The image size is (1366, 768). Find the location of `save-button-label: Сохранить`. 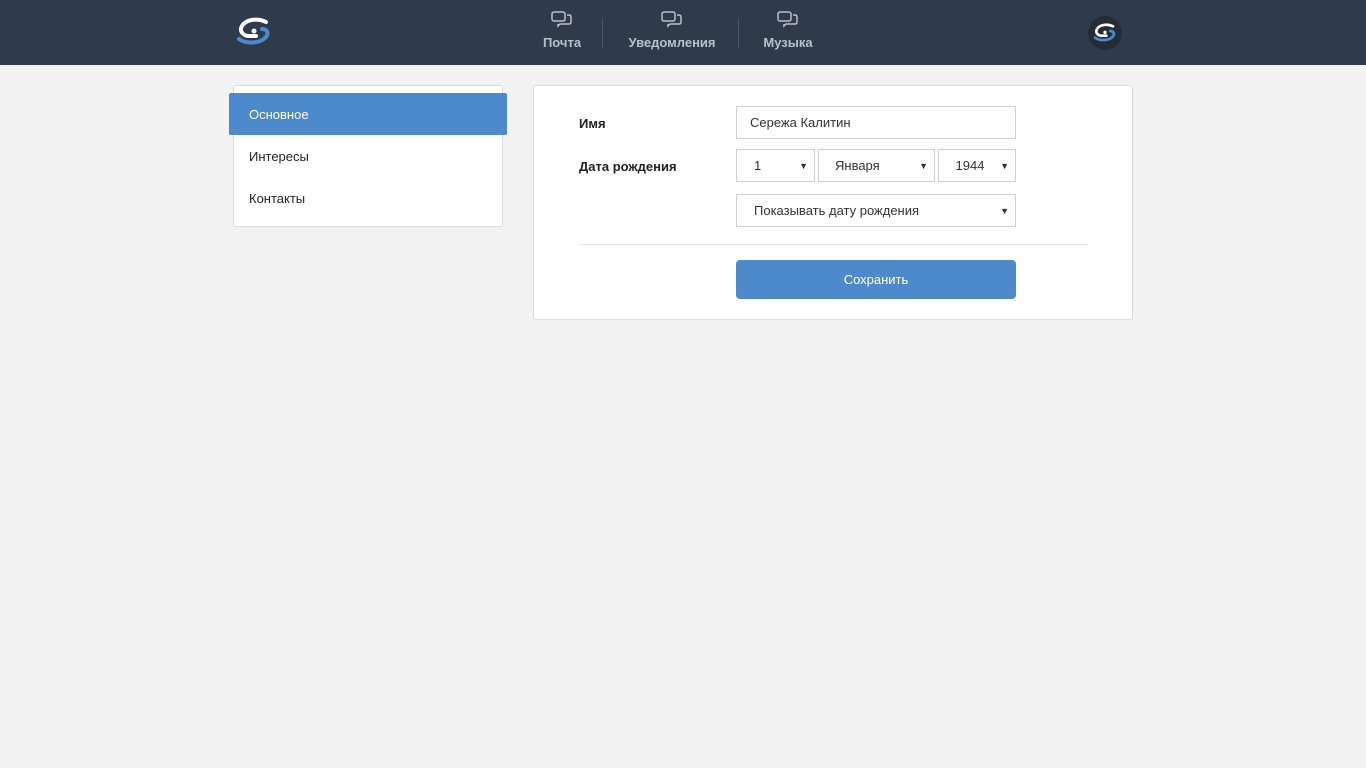

save-button-label: Сохранить is located at coordinates (876, 279).